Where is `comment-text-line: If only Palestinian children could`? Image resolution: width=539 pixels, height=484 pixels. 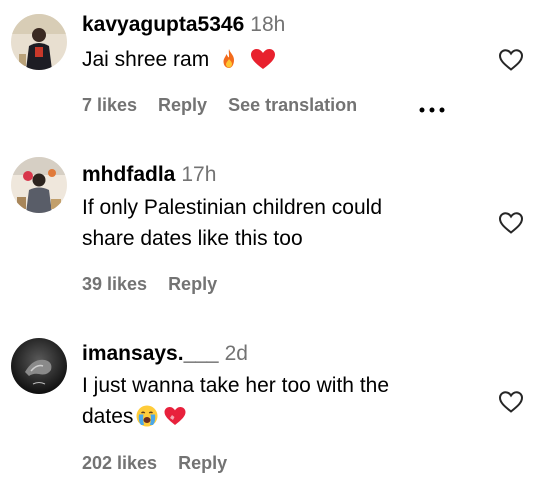 comment-text-line: If only Palestinian children could is located at coordinates (232, 207).